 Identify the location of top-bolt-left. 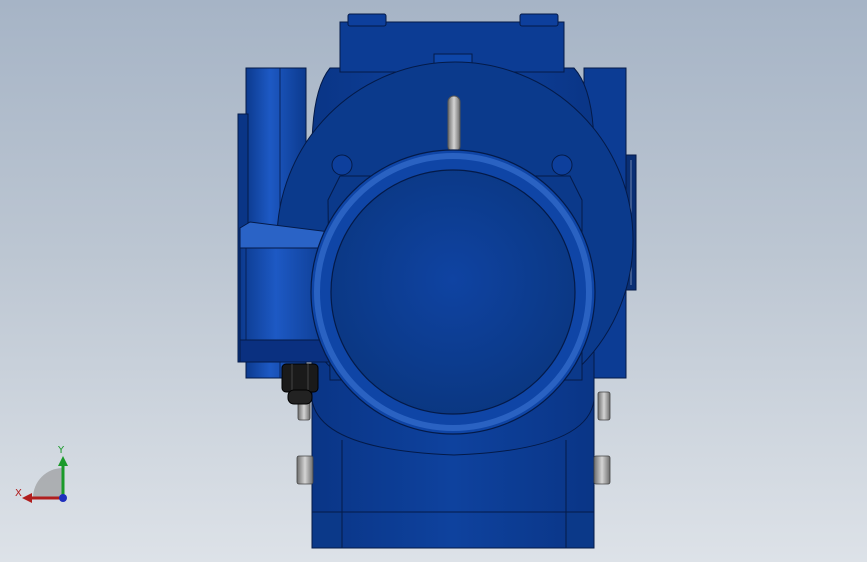
(367, 20).